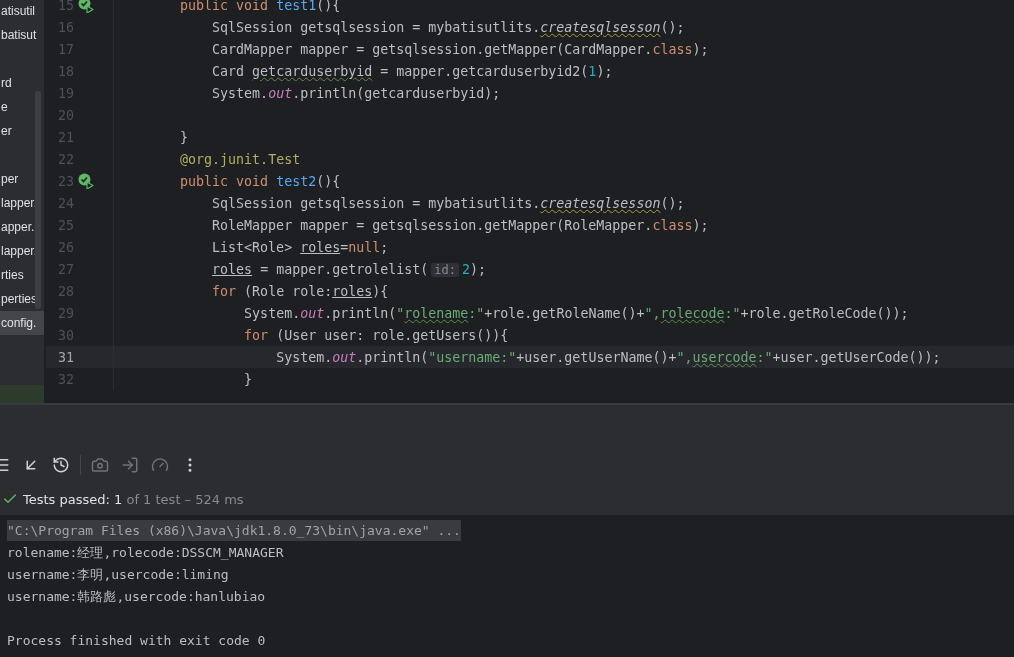  What do you see at coordinates (22, 275) in the screenshot?
I see `project-tree-item: rties` at bounding box center [22, 275].